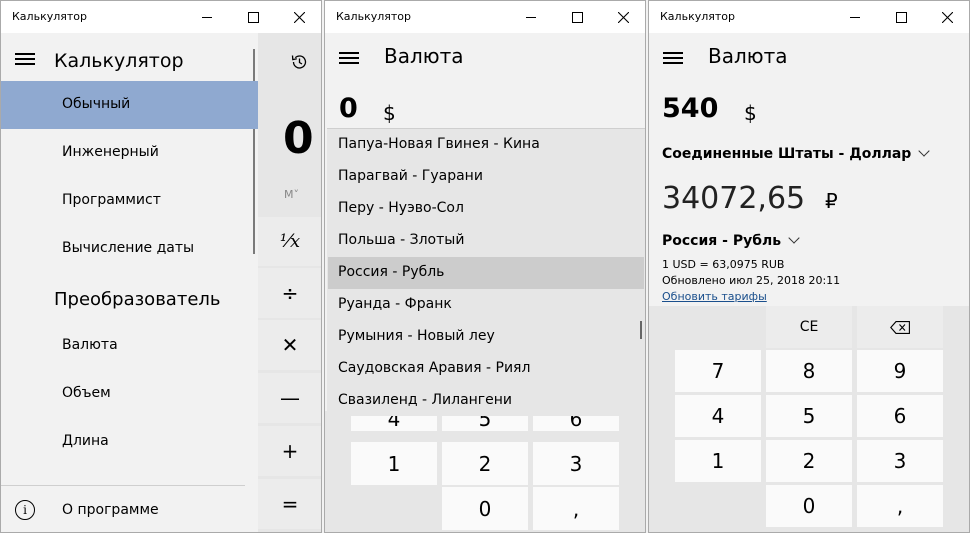  I want to click on key-7: 7, so click(718, 371).